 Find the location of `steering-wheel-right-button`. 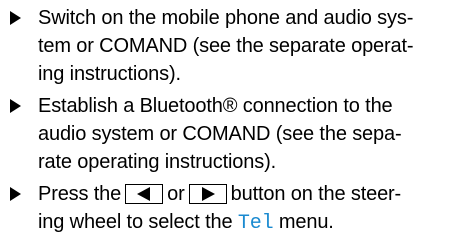

steering-wheel-right-button is located at coordinates (207, 194).